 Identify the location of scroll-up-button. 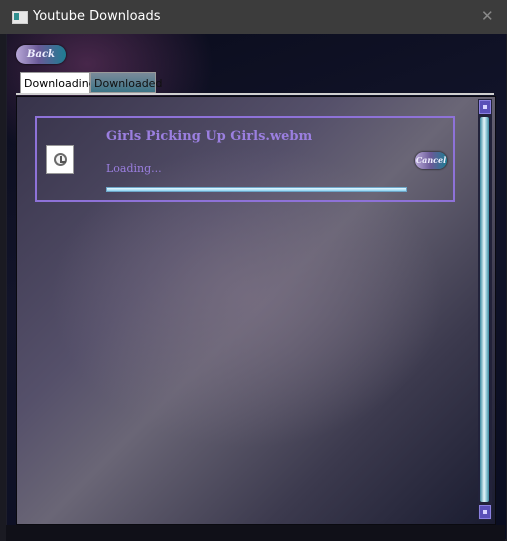
(485, 107).